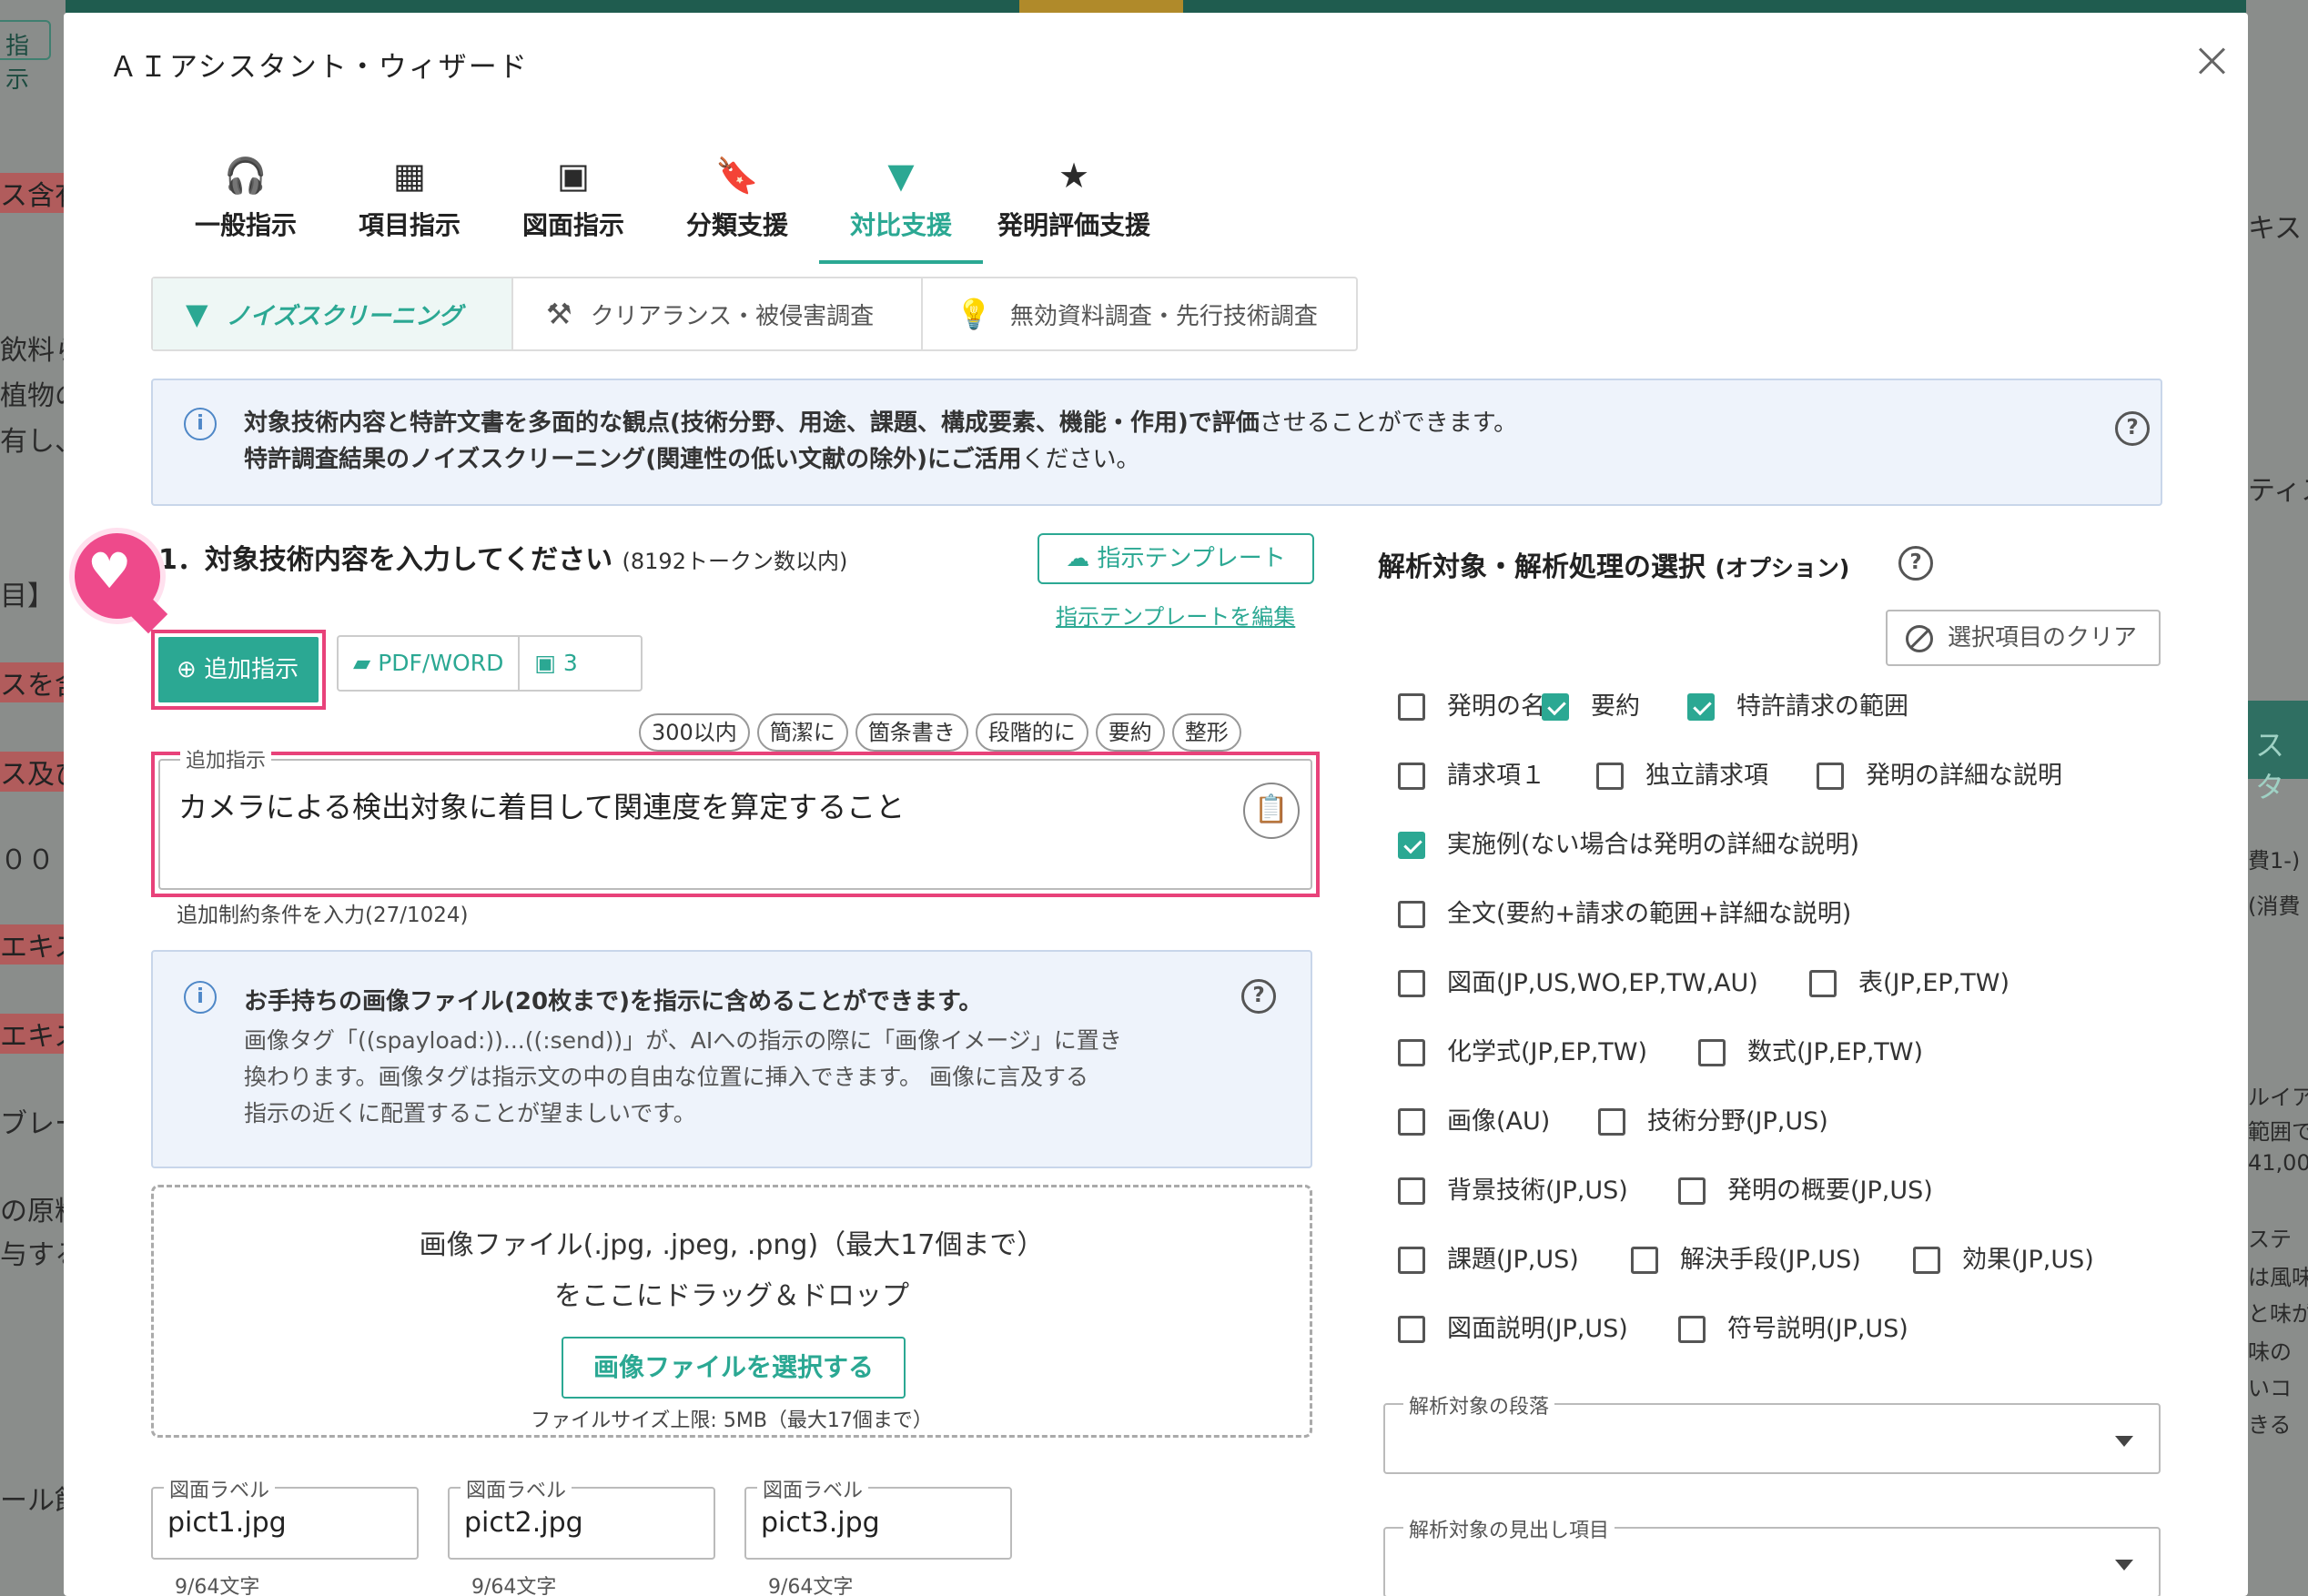 This screenshot has height=1596, width=2308. I want to click on subtab-clearance: ⚒ クリアランス・被侵害調査, so click(718, 313).